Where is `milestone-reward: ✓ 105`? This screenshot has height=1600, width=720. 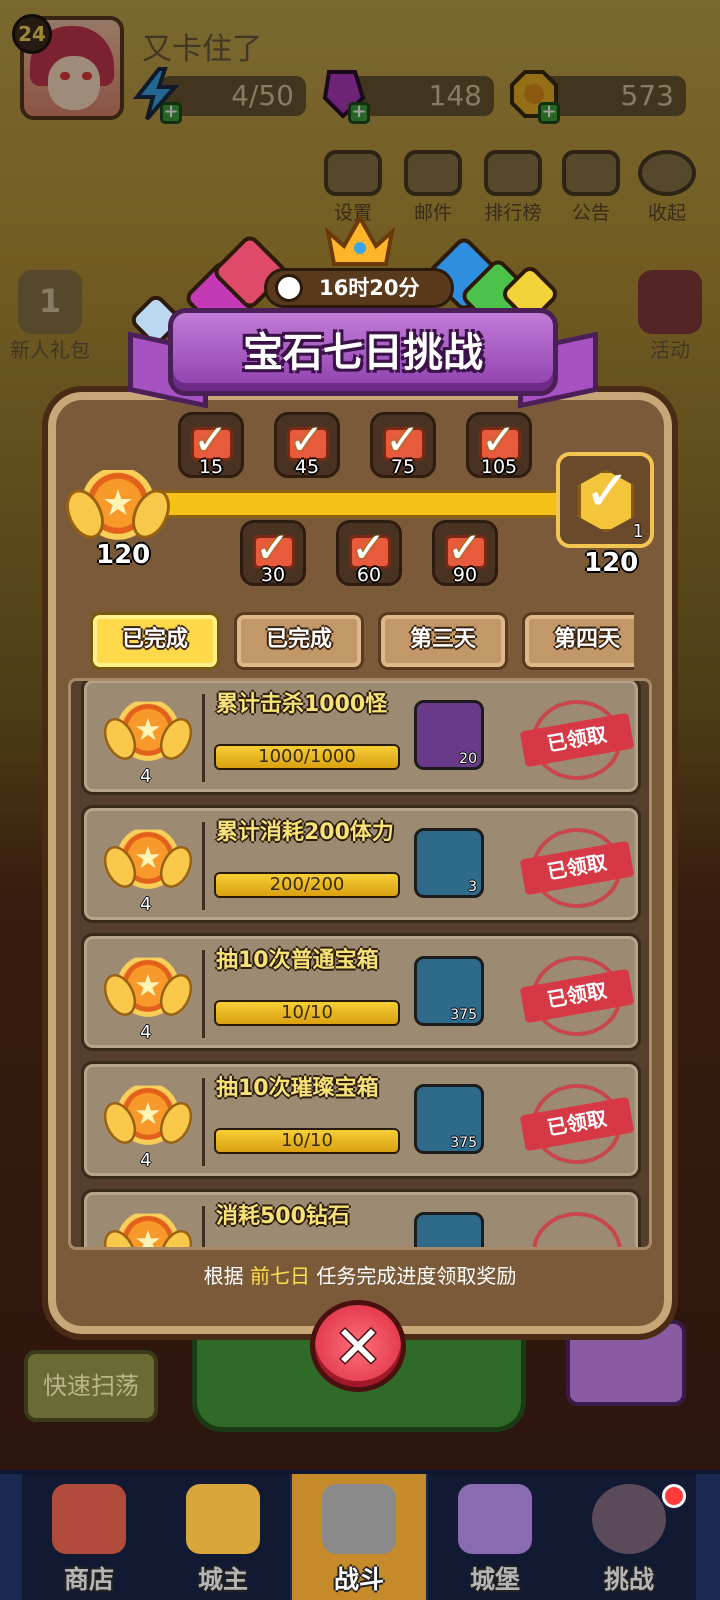
milestone-reward: ✓ 105 is located at coordinates (499, 445).